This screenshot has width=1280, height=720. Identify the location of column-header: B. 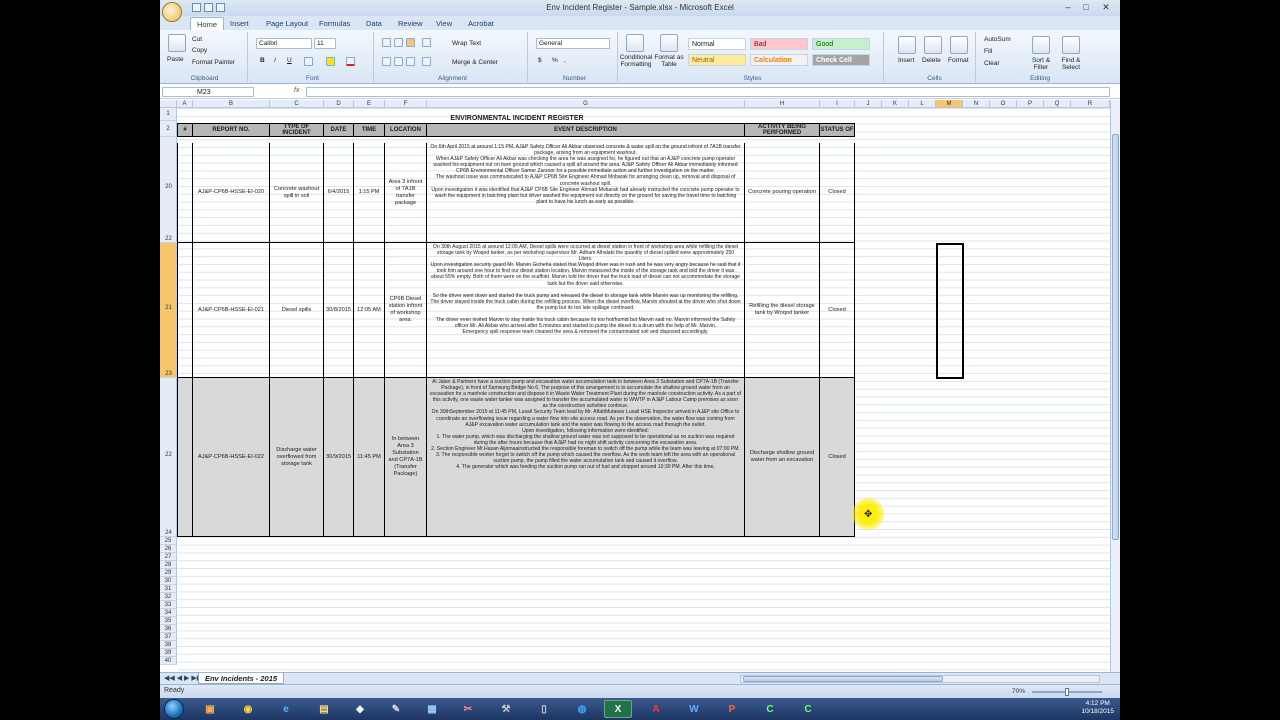
(231, 104).